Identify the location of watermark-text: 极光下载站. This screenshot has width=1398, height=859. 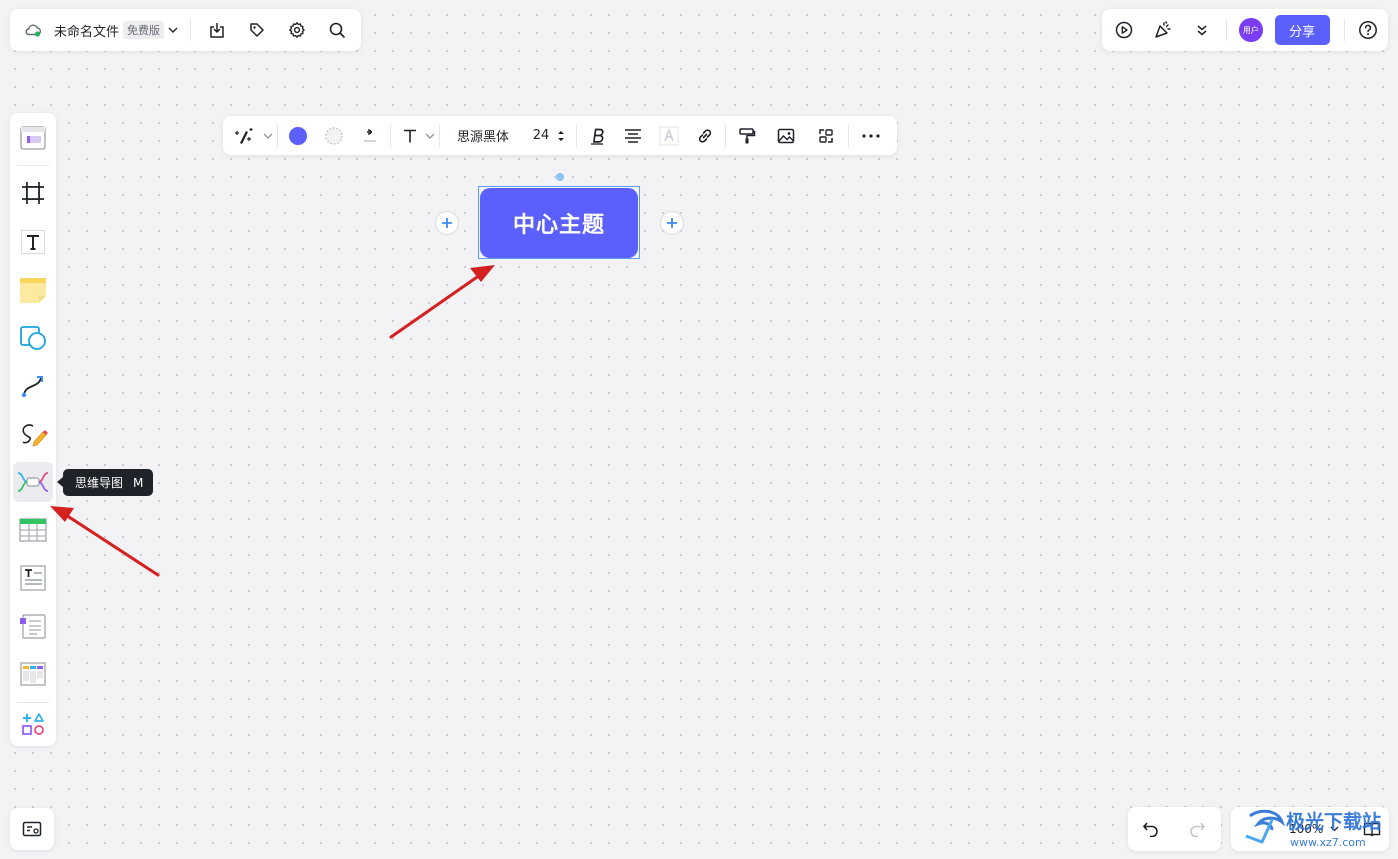
(1333, 821).